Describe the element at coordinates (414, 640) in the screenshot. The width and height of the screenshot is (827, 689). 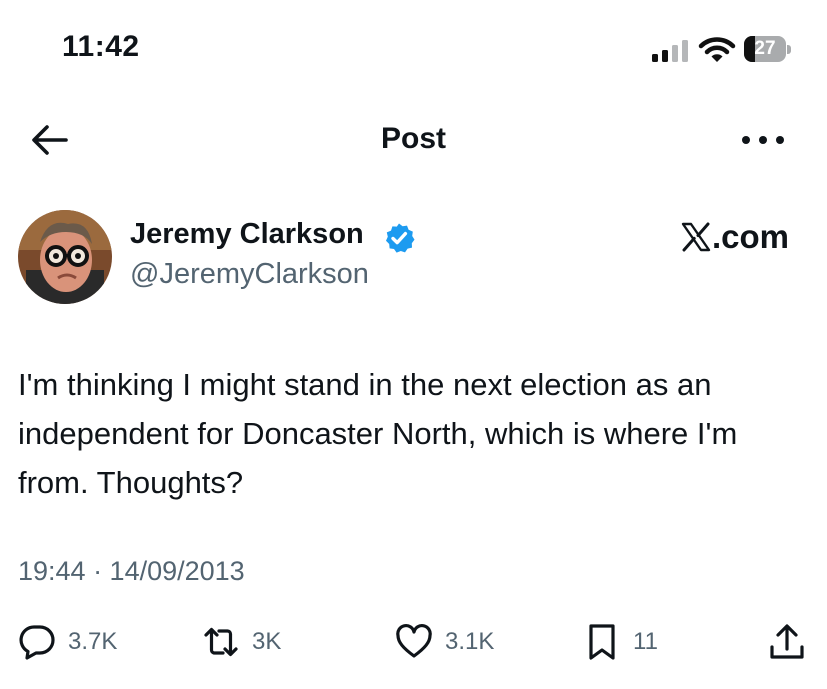
I see `heart-icon` at that location.